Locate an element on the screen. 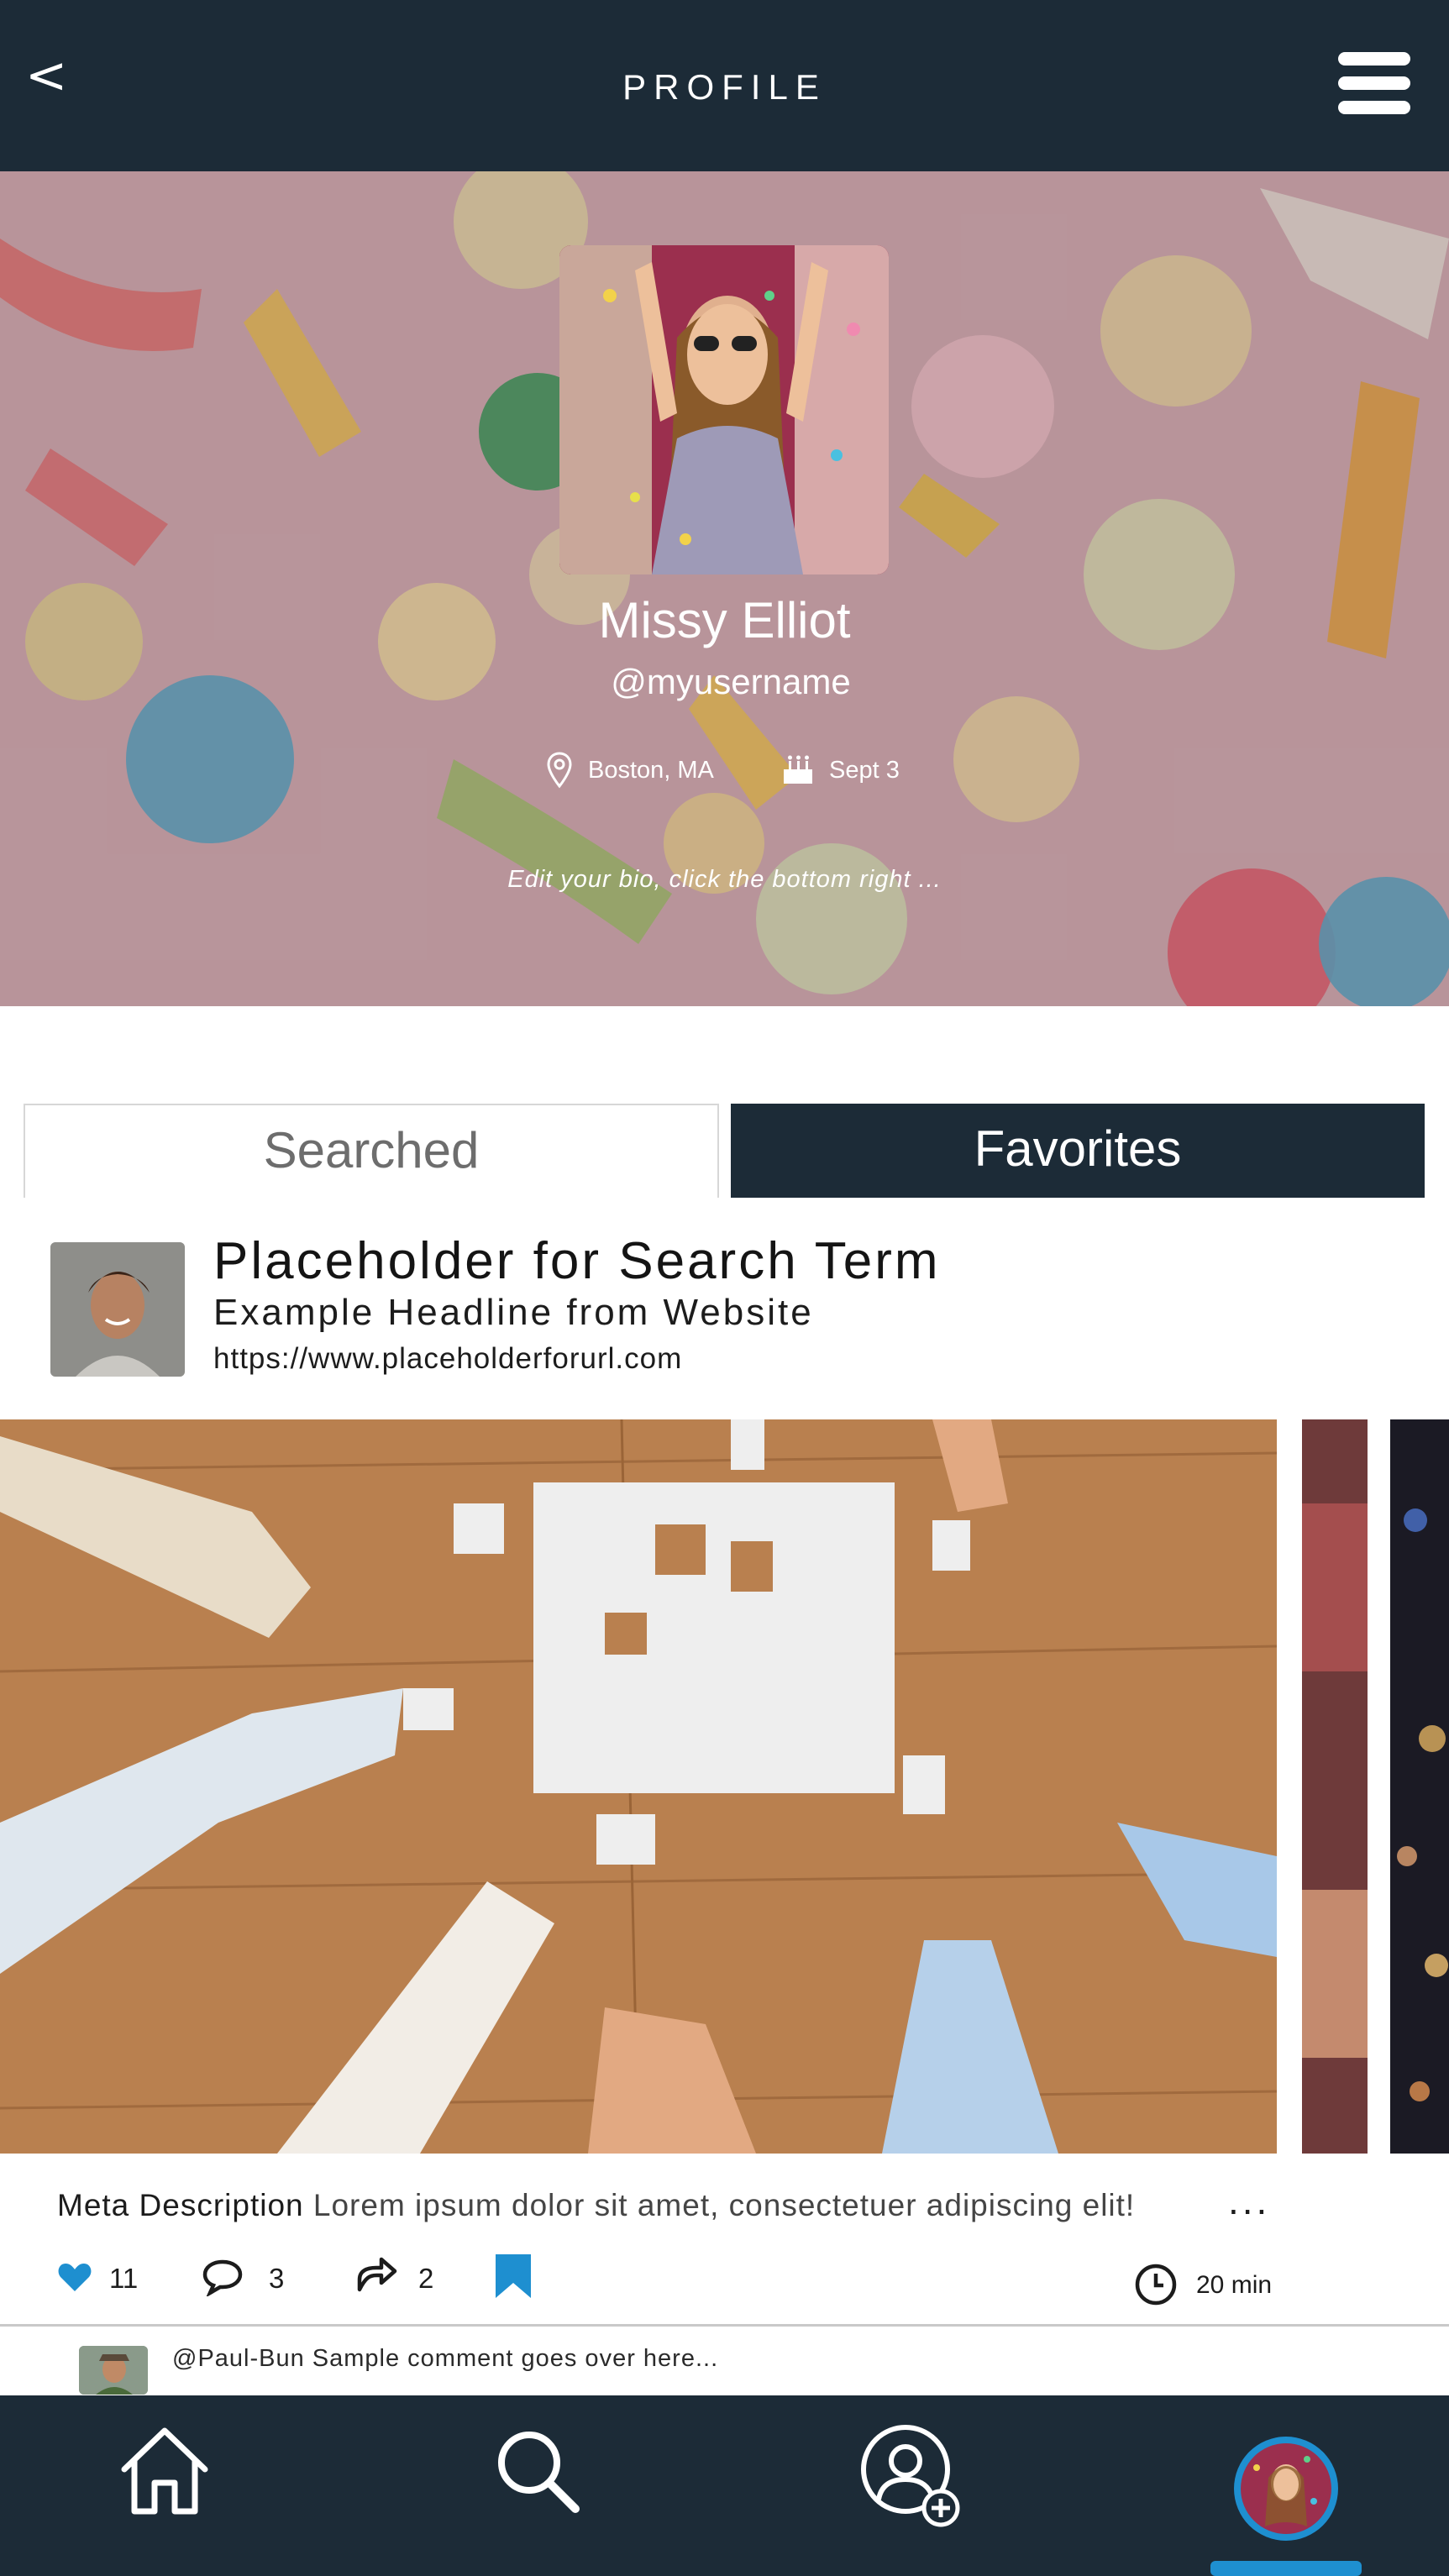 Image resolution: width=1449 pixels, height=2576 pixels. post-headline: Example Headline from Website is located at coordinates (513, 1313).